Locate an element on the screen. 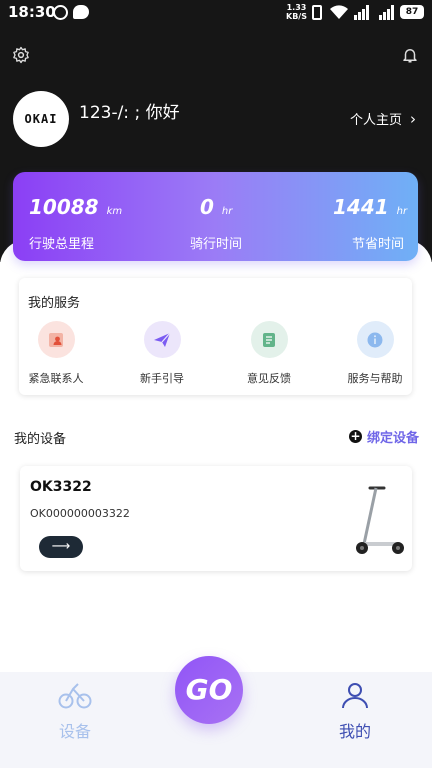 The image size is (432, 768). device-card: OK3322 OK000000003322 ⟶ is located at coordinates (216, 518).